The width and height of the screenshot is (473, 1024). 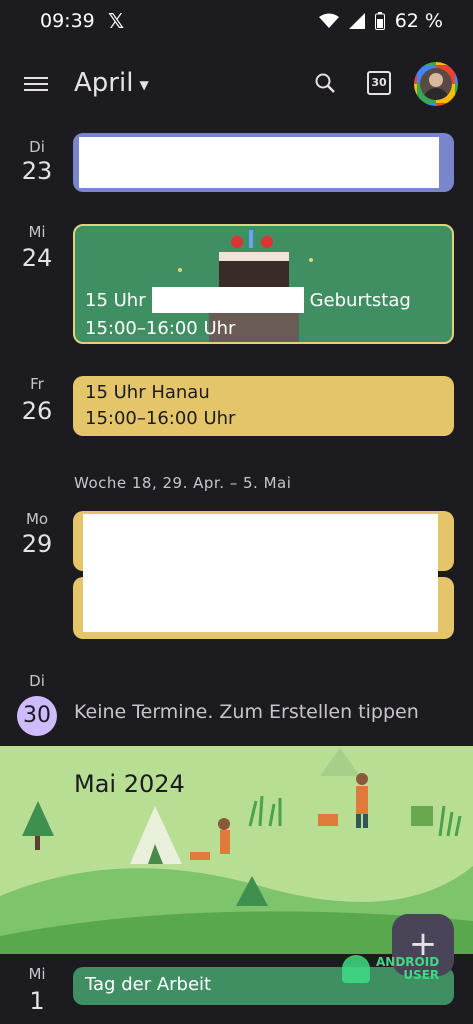 I want to click on day-of-week: Fr, so click(x=37, y=384).